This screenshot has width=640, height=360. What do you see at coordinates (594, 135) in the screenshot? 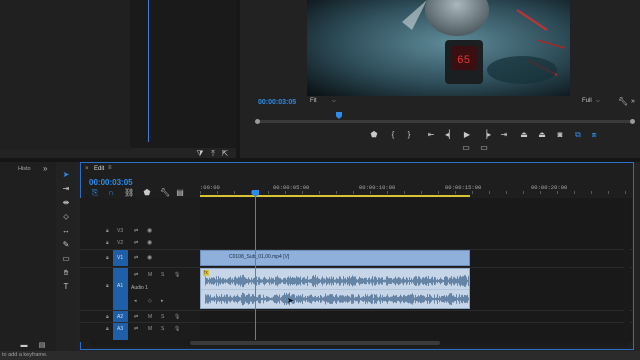
I see `multicam-icon: ⧈` at bounding box center [594, 135].